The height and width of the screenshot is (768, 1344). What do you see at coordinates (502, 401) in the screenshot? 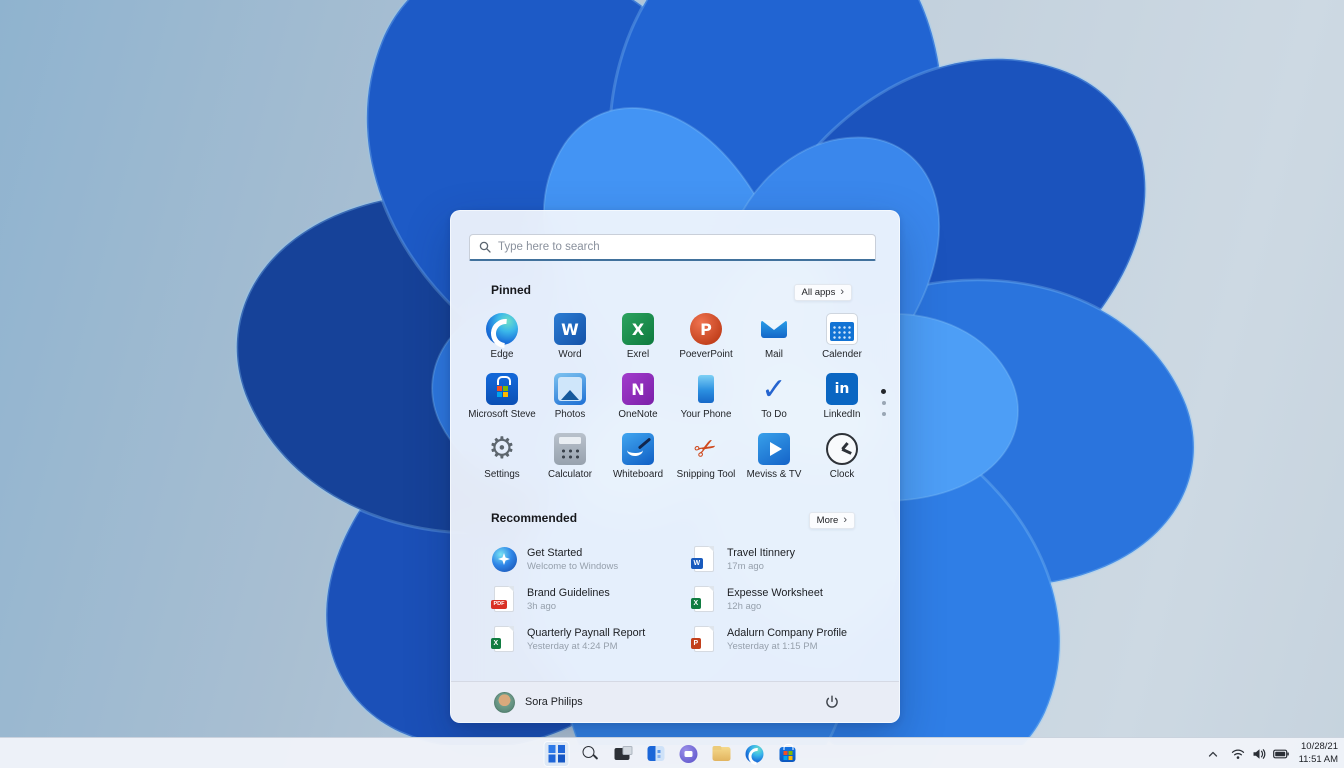
I see `pinned-app: Microsoft Steve` at bounding box center [502, 401].